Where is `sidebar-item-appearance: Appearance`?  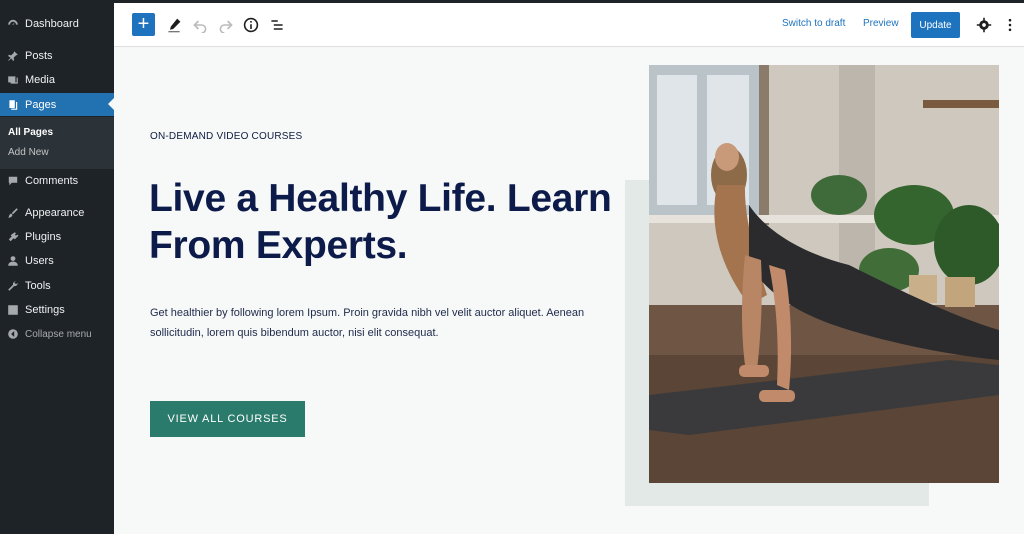
sidebar-item-appearance: Appearance is located at coordinates (57, 213).